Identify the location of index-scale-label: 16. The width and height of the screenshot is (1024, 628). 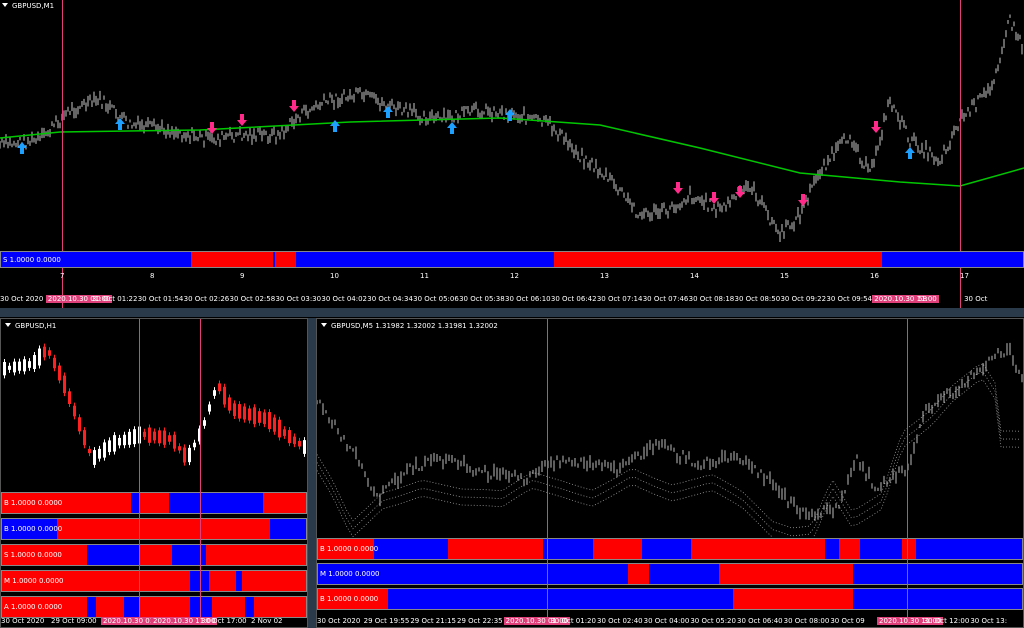
(874, 276).